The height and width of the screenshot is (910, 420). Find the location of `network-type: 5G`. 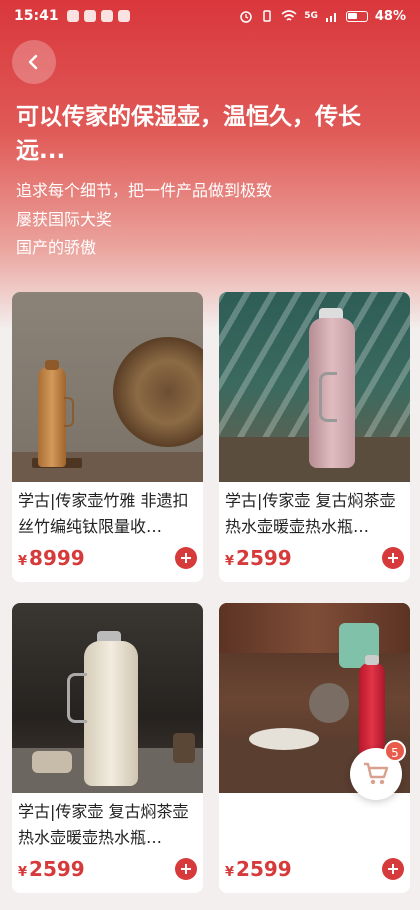

network-type: 5G is located at coordinates (311, 16).